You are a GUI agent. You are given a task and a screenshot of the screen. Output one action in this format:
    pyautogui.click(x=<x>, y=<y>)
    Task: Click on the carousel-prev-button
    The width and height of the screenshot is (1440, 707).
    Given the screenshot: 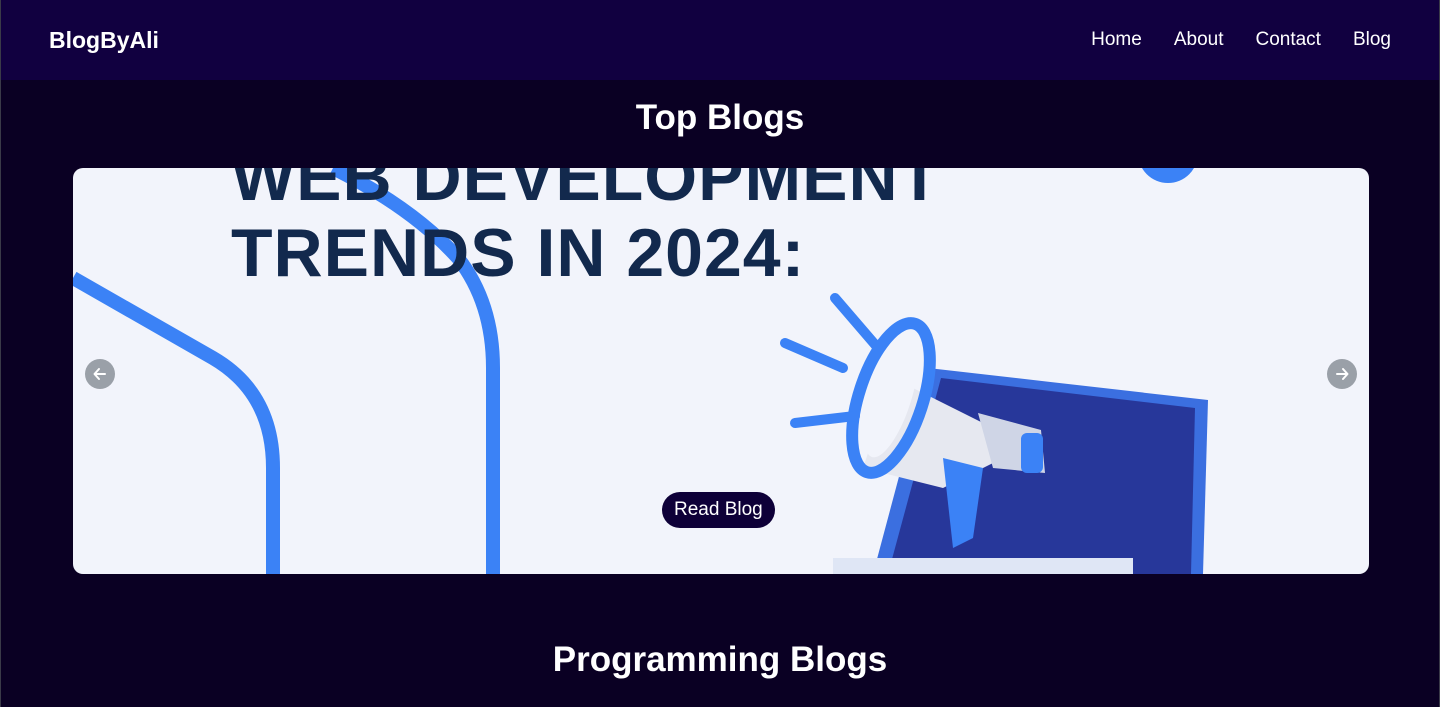 What is the action you would take?
    pyautogui.click(x=100, y=374)
    